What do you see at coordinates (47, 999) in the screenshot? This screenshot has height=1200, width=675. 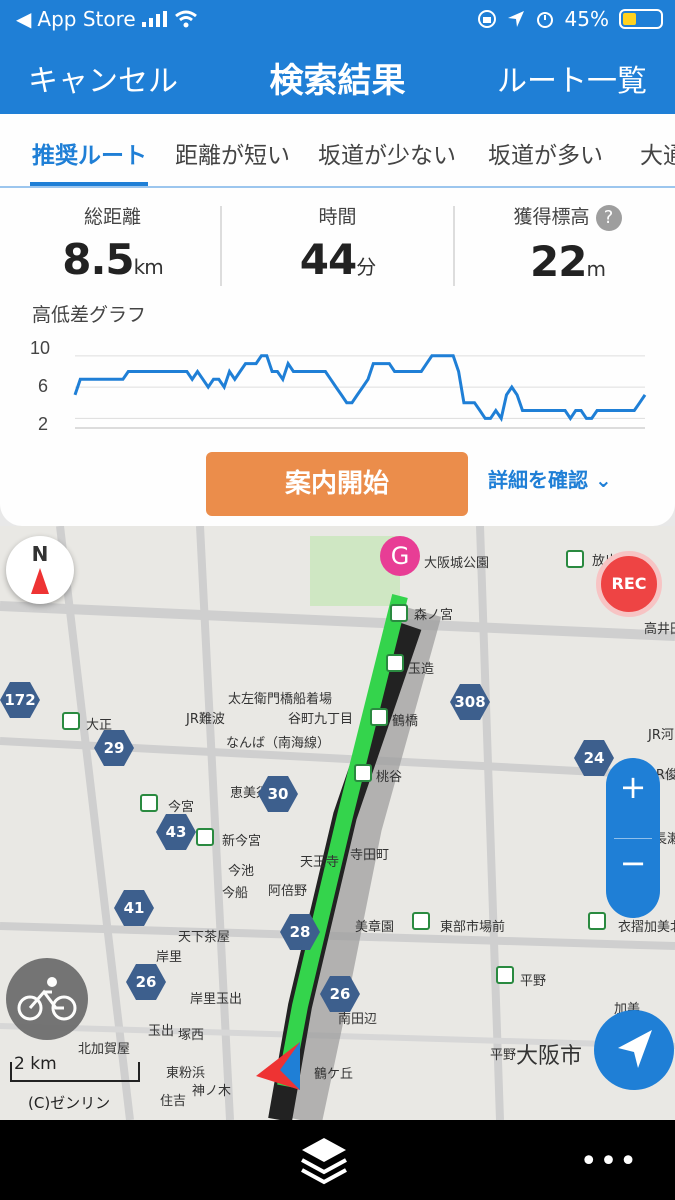 I see `bike-mode-button` at bounding box center [47, 999].